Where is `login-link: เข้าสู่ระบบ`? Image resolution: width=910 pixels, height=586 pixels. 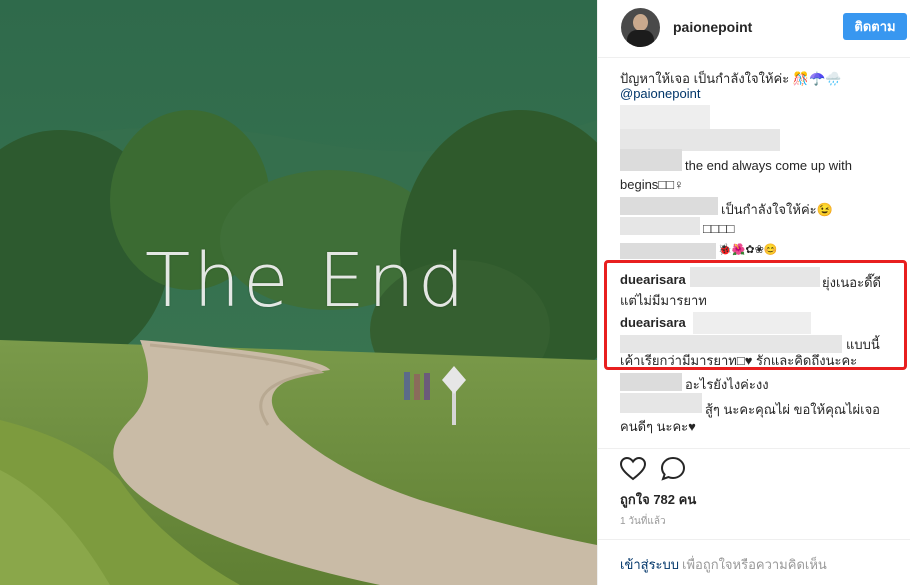 login-link: เข้าสู่ระบบ is located at coordinates (649, 564).